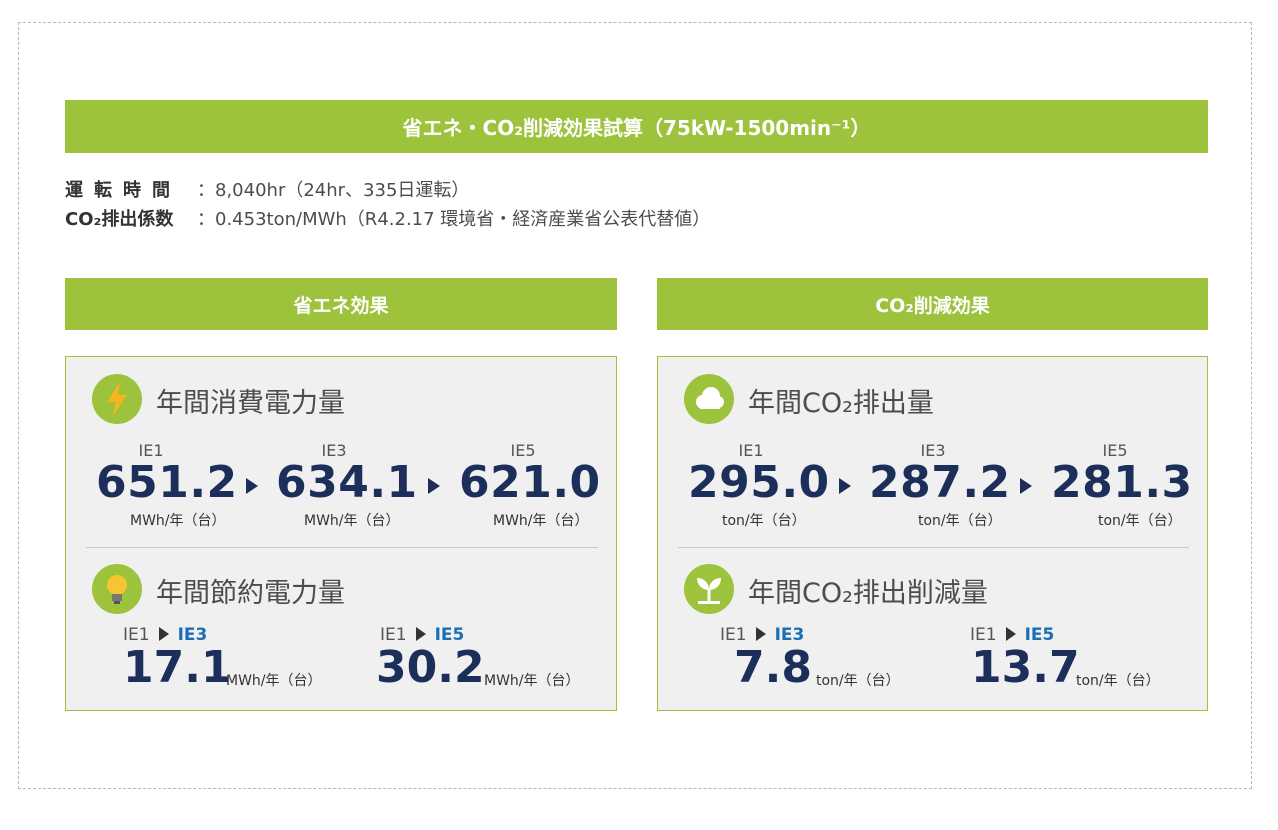  I want to click on energy-section-header: 省エネ効果, so click(341, 304).